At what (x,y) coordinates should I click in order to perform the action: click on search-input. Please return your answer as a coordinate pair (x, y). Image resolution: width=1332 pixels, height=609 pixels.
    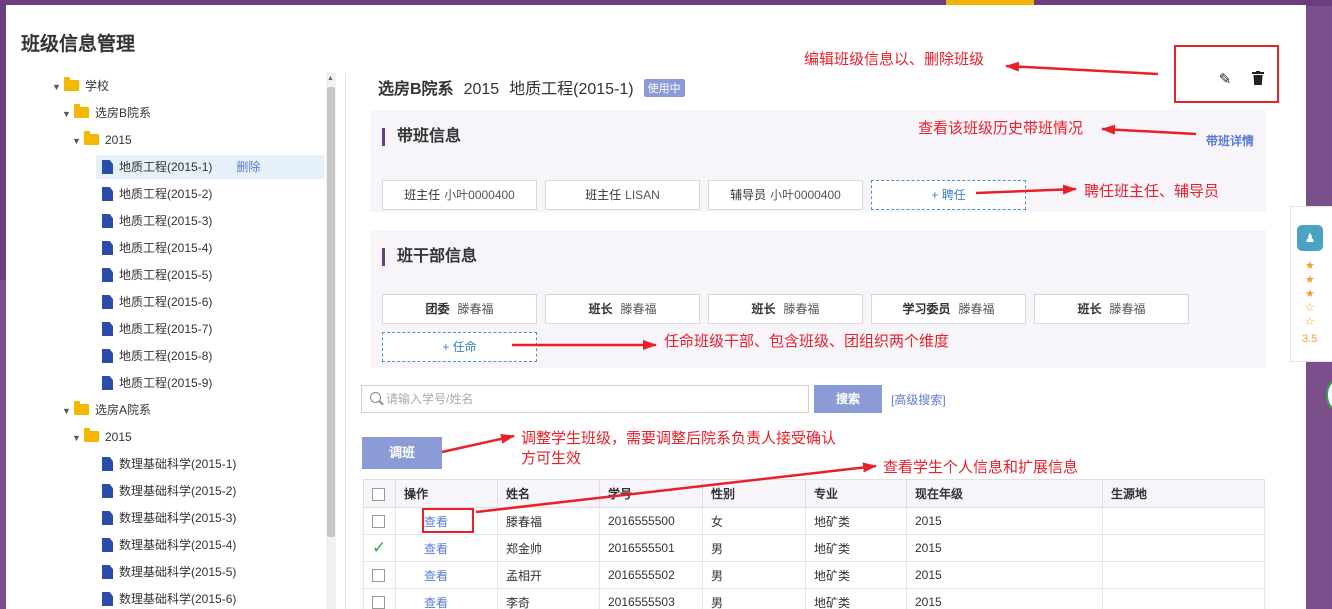
    Looking at the image, I should click on (596, 399).